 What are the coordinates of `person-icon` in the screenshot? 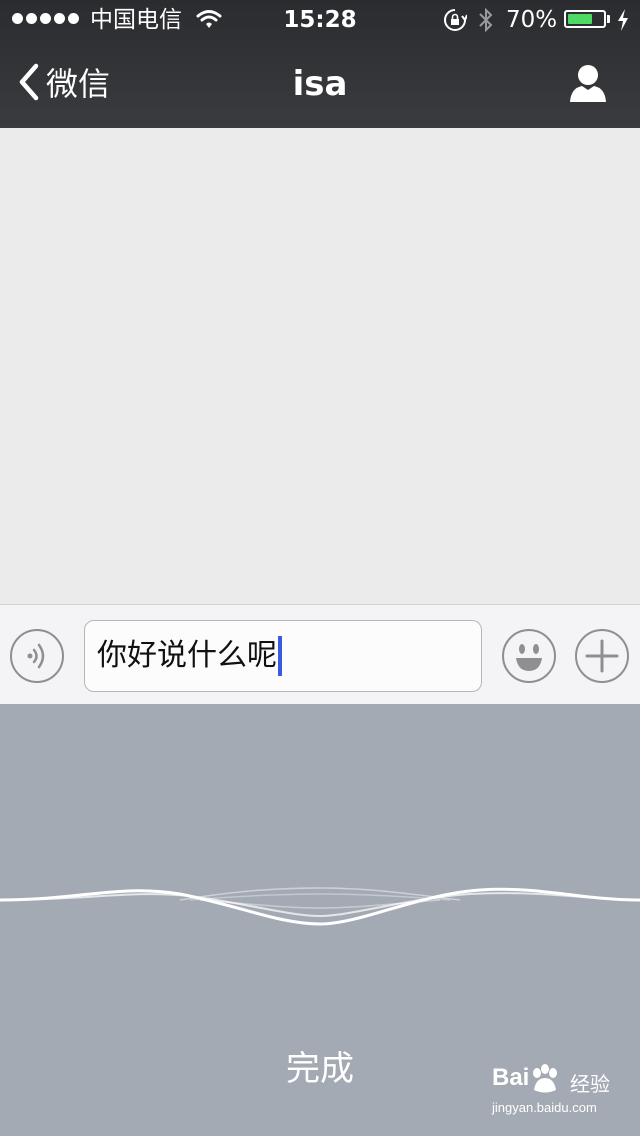 It's located at (588, 85).